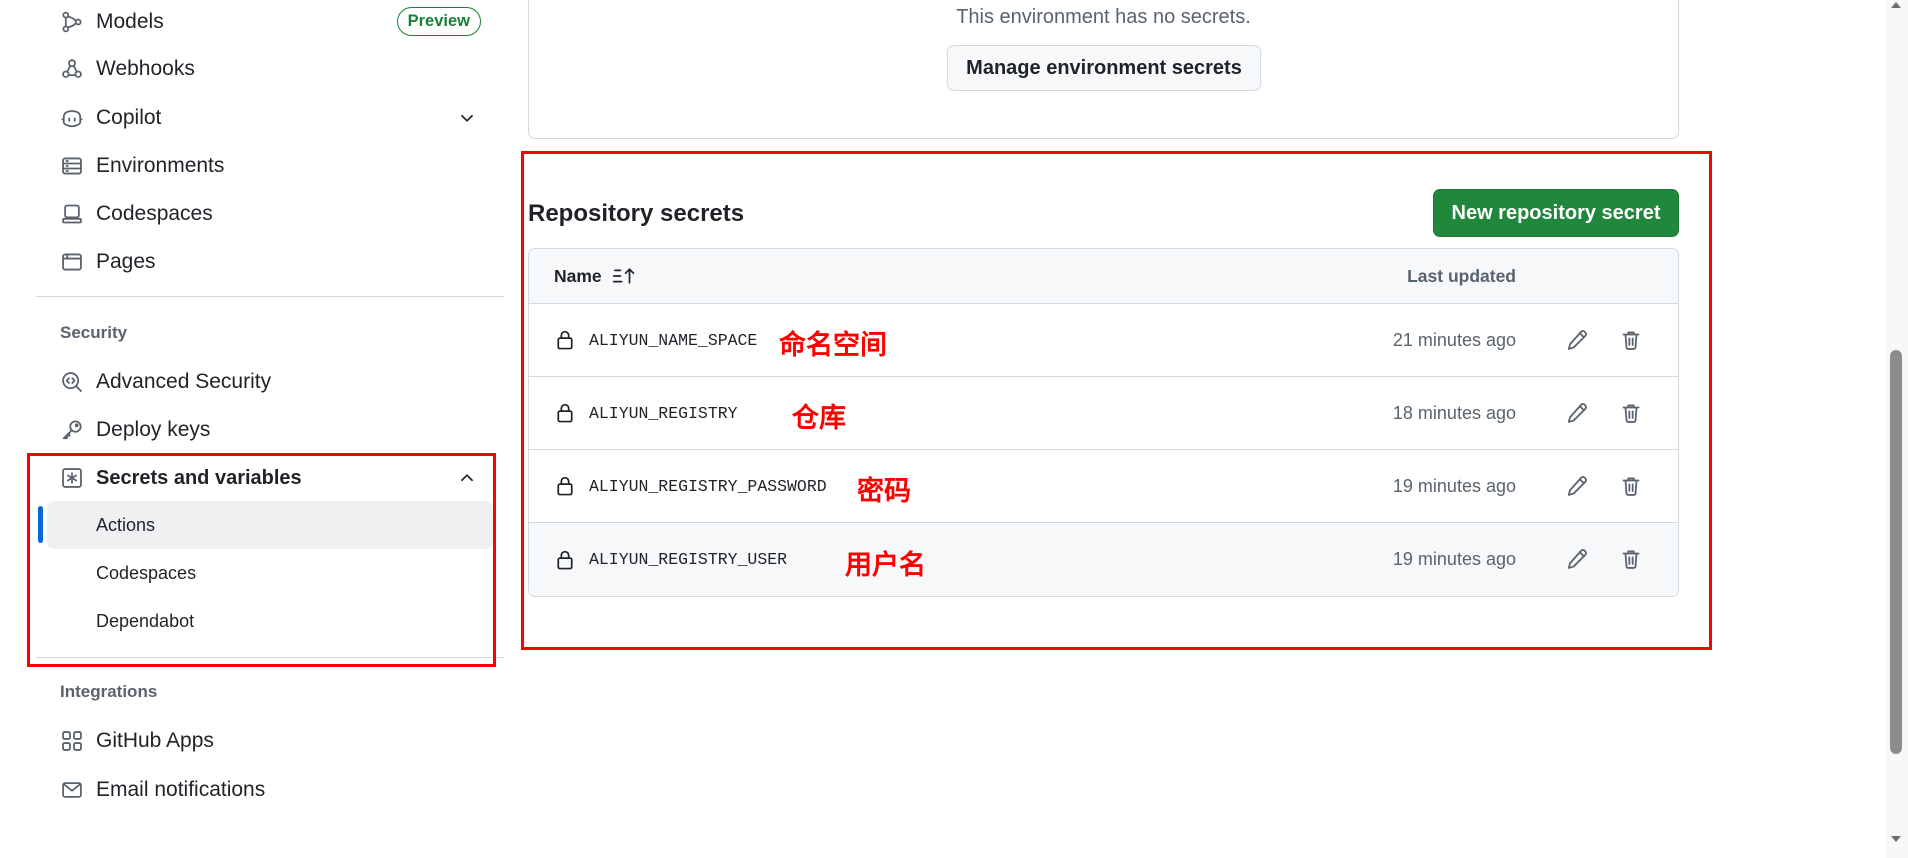 The image size is (1908, 858). I want to click on sidebar-item-advanced-security: Advanced Security, so click(270, 382).